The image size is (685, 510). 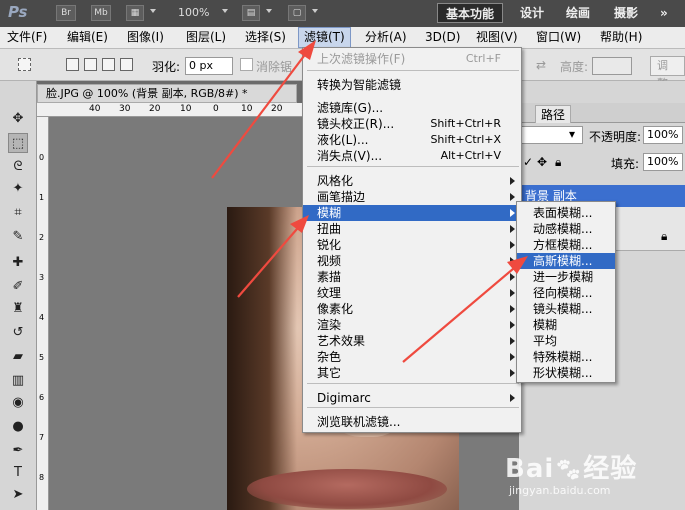 I want to click on ruler-tick-label: 10, so click(x=186, y=109).